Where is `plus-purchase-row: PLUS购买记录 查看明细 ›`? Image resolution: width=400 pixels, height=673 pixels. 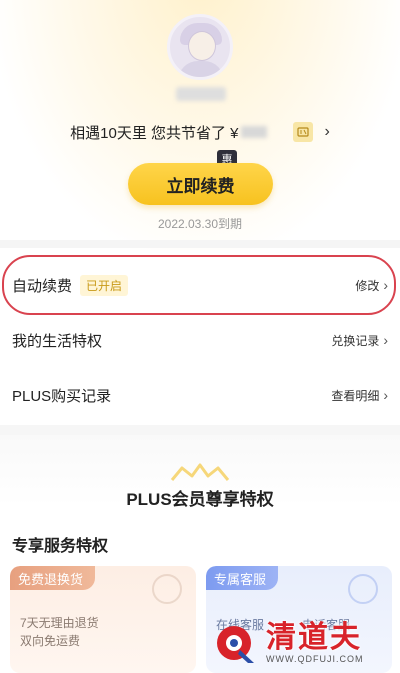 plus-purchase-row: PLUS购买记录 查看明细 › is located at coordinates (200, 395).